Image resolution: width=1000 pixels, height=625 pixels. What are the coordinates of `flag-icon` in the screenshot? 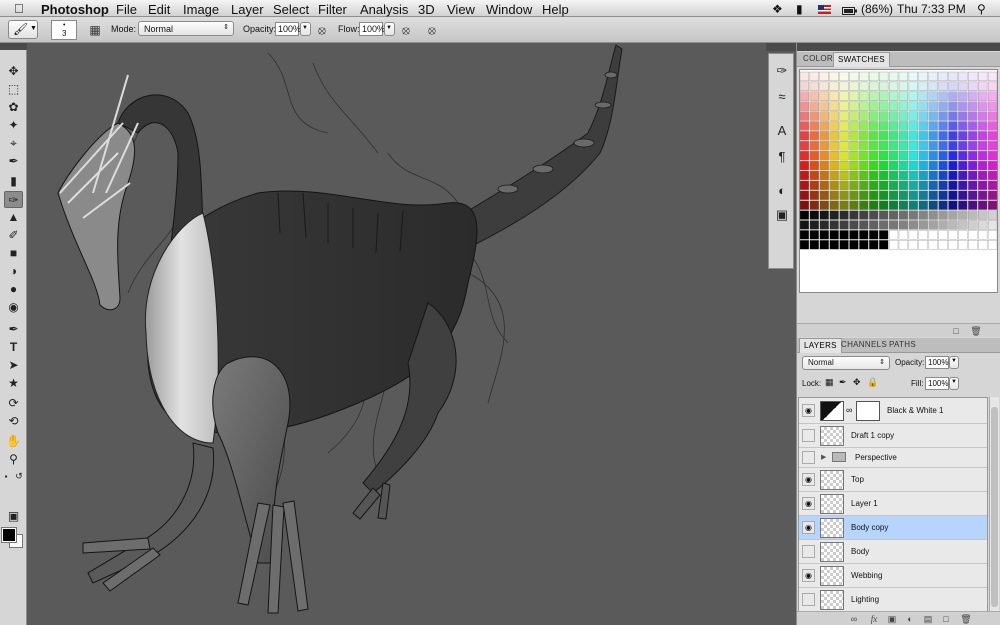 It's located at (824, 10).